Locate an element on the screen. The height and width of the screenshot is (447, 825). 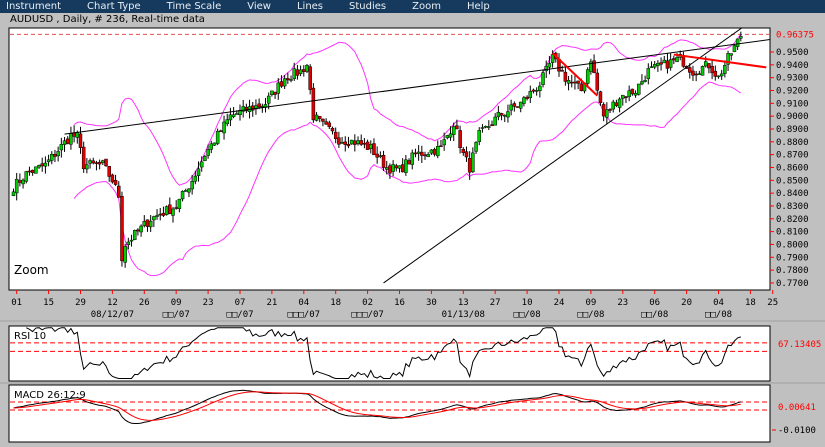
y-tick-label: 0.8700 is located at coordinates (792, 156).